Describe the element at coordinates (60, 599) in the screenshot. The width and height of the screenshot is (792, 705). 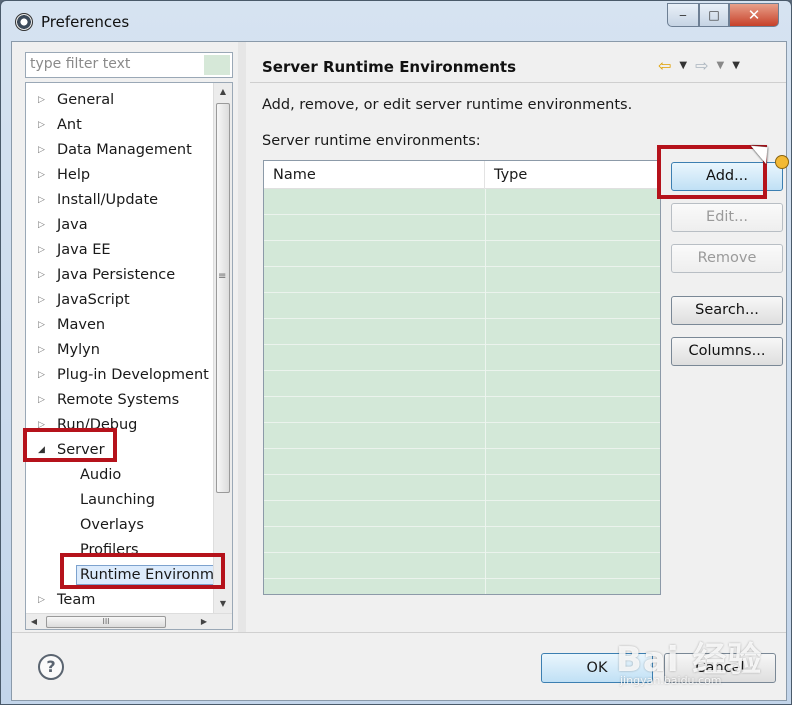
I see `tree-item-team: ▷ Team` at that location.